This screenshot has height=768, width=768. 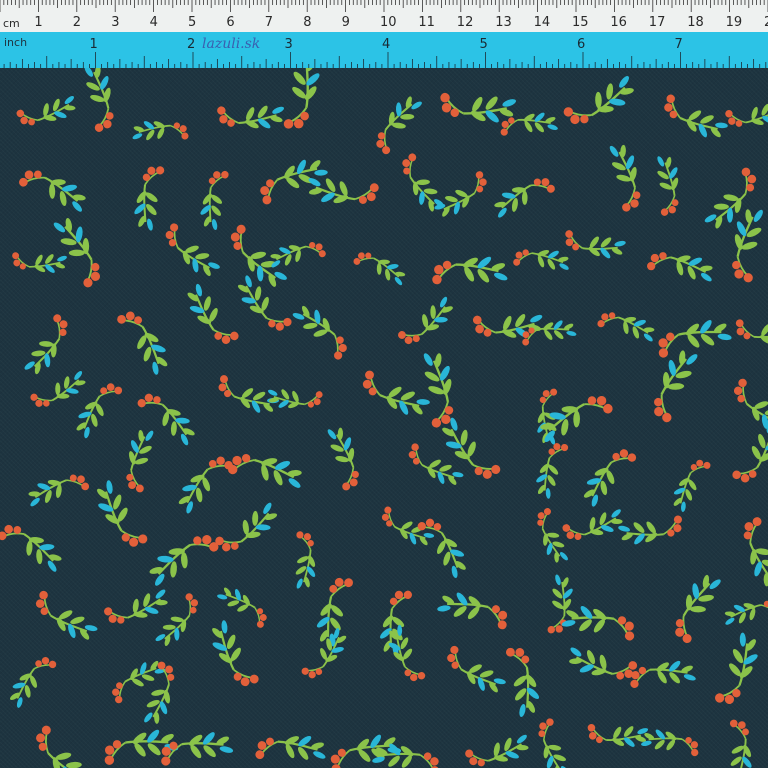 What do you see at coordinates (346, 22) in the screenshot?
I see `cm-tick-label: 9` at bounding box center [346, 22].